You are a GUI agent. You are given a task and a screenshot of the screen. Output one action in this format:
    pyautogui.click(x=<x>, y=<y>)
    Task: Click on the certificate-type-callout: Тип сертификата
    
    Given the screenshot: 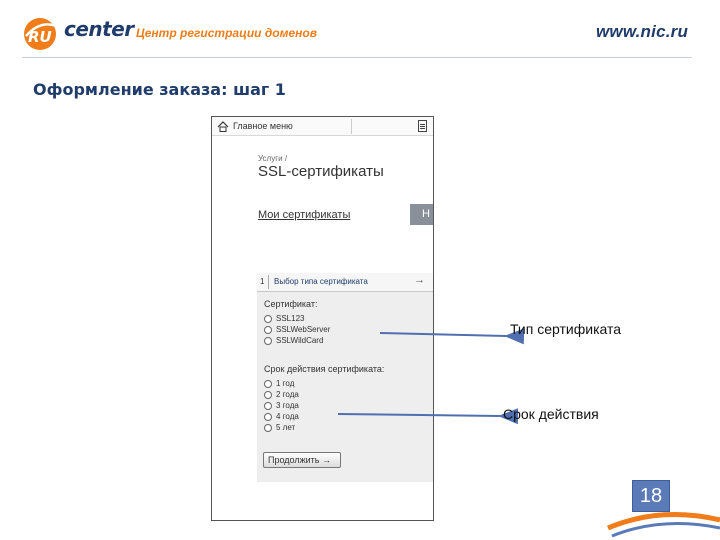 What is the action you would take?
    pyautogui.click(x=566, y=329)
    